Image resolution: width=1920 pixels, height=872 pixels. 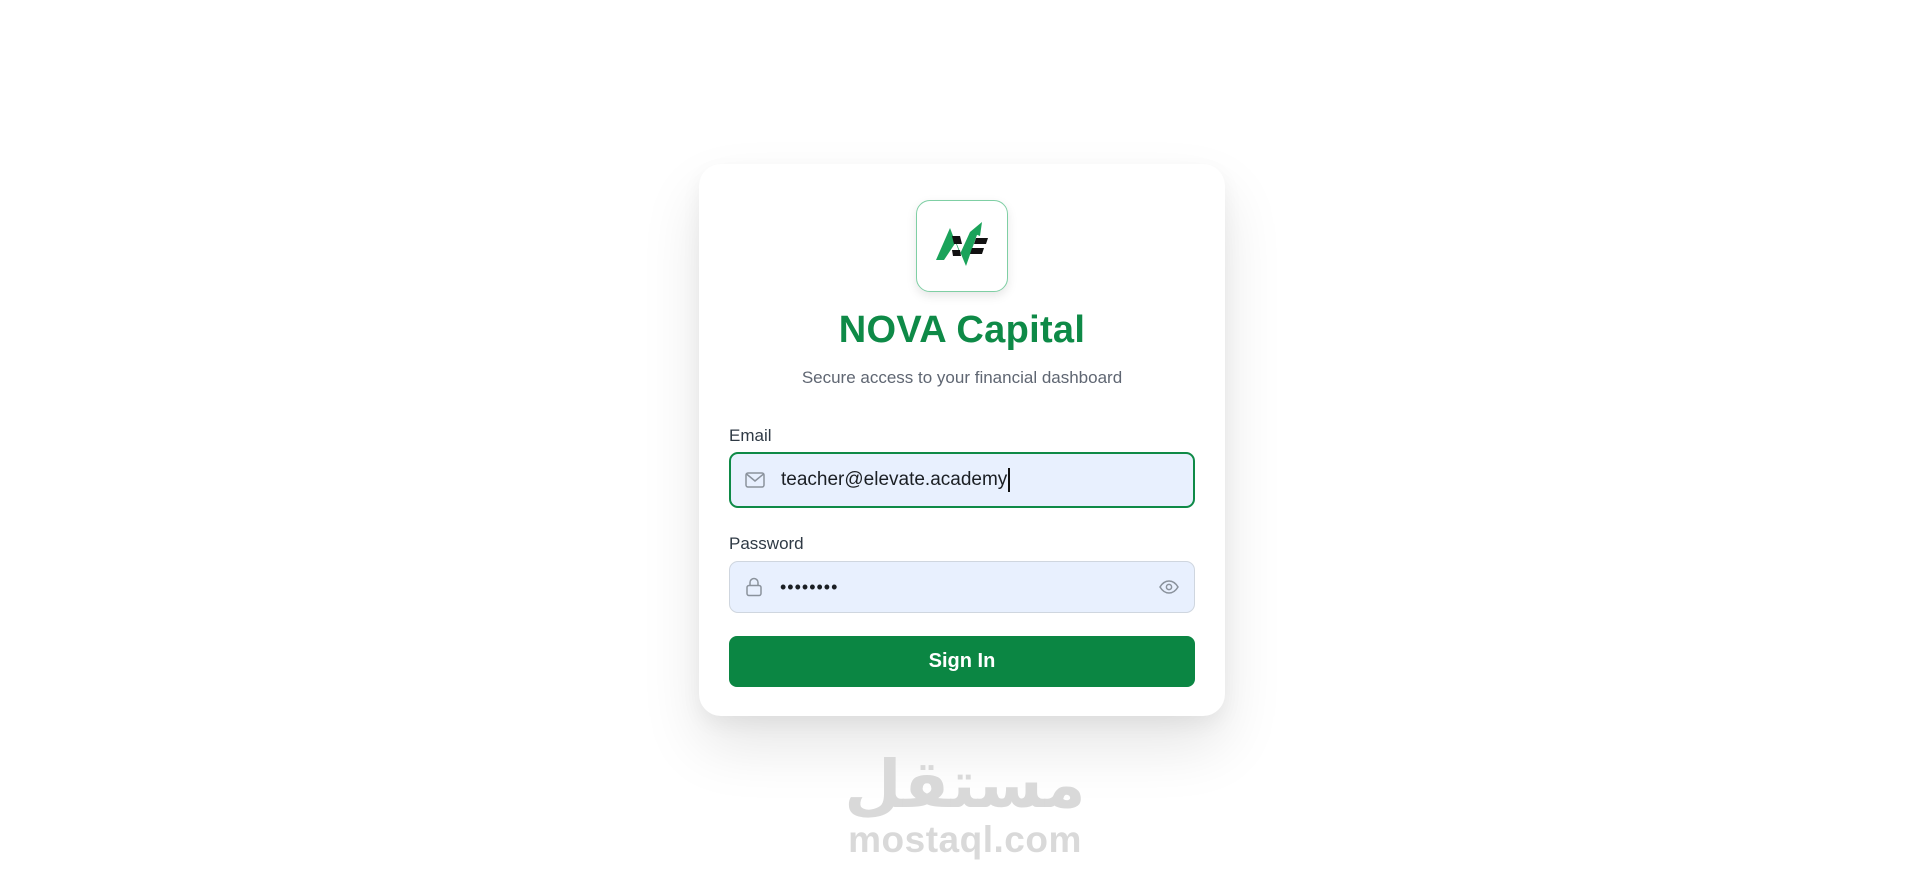 What do you see at coordinates (962, 330) in the screenshot?
I see `brand-title: NOVA Capital` at bounding box center [962, 330].